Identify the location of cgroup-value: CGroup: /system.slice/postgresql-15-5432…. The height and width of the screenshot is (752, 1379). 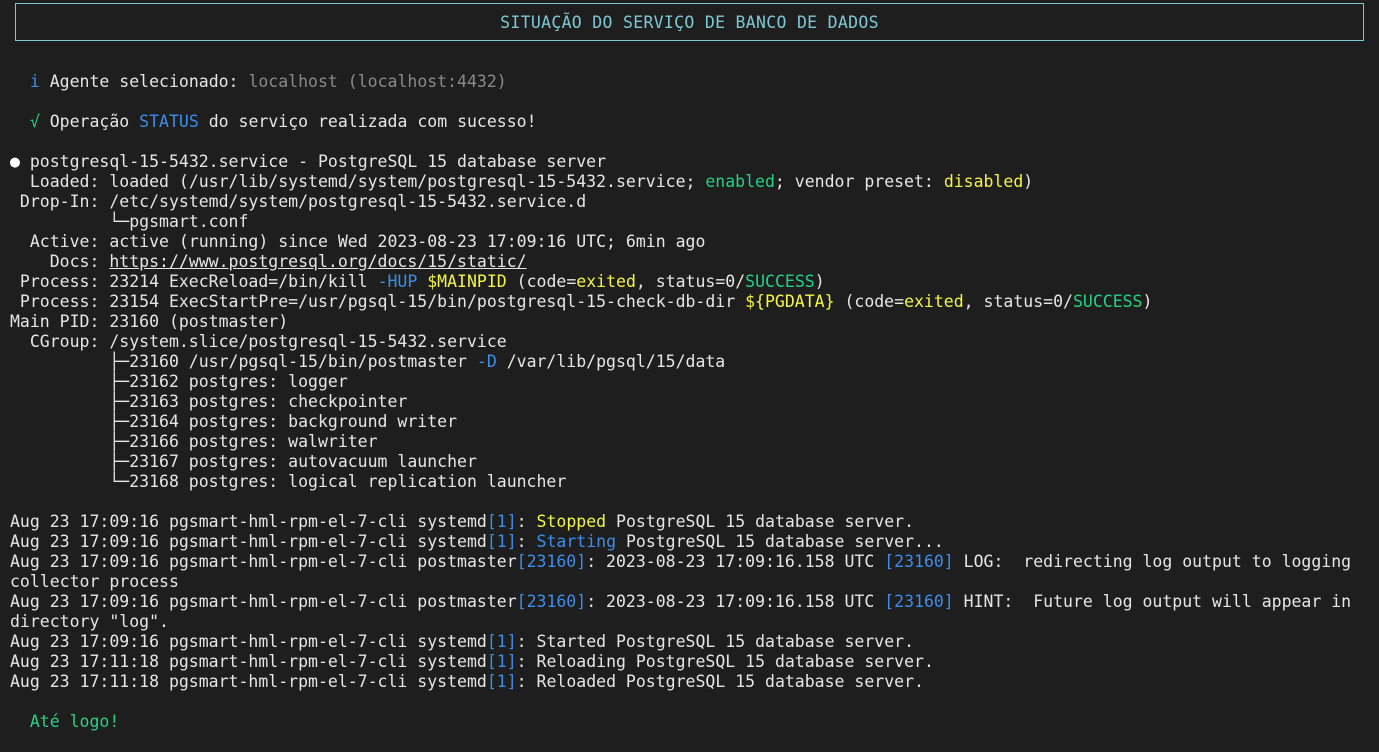
(258, 341).